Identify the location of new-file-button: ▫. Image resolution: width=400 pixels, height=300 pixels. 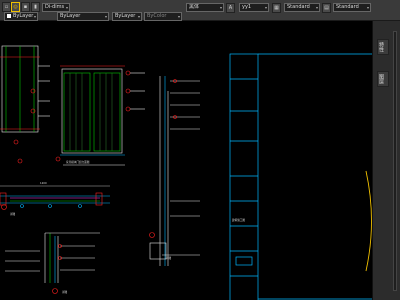
(6, 7).